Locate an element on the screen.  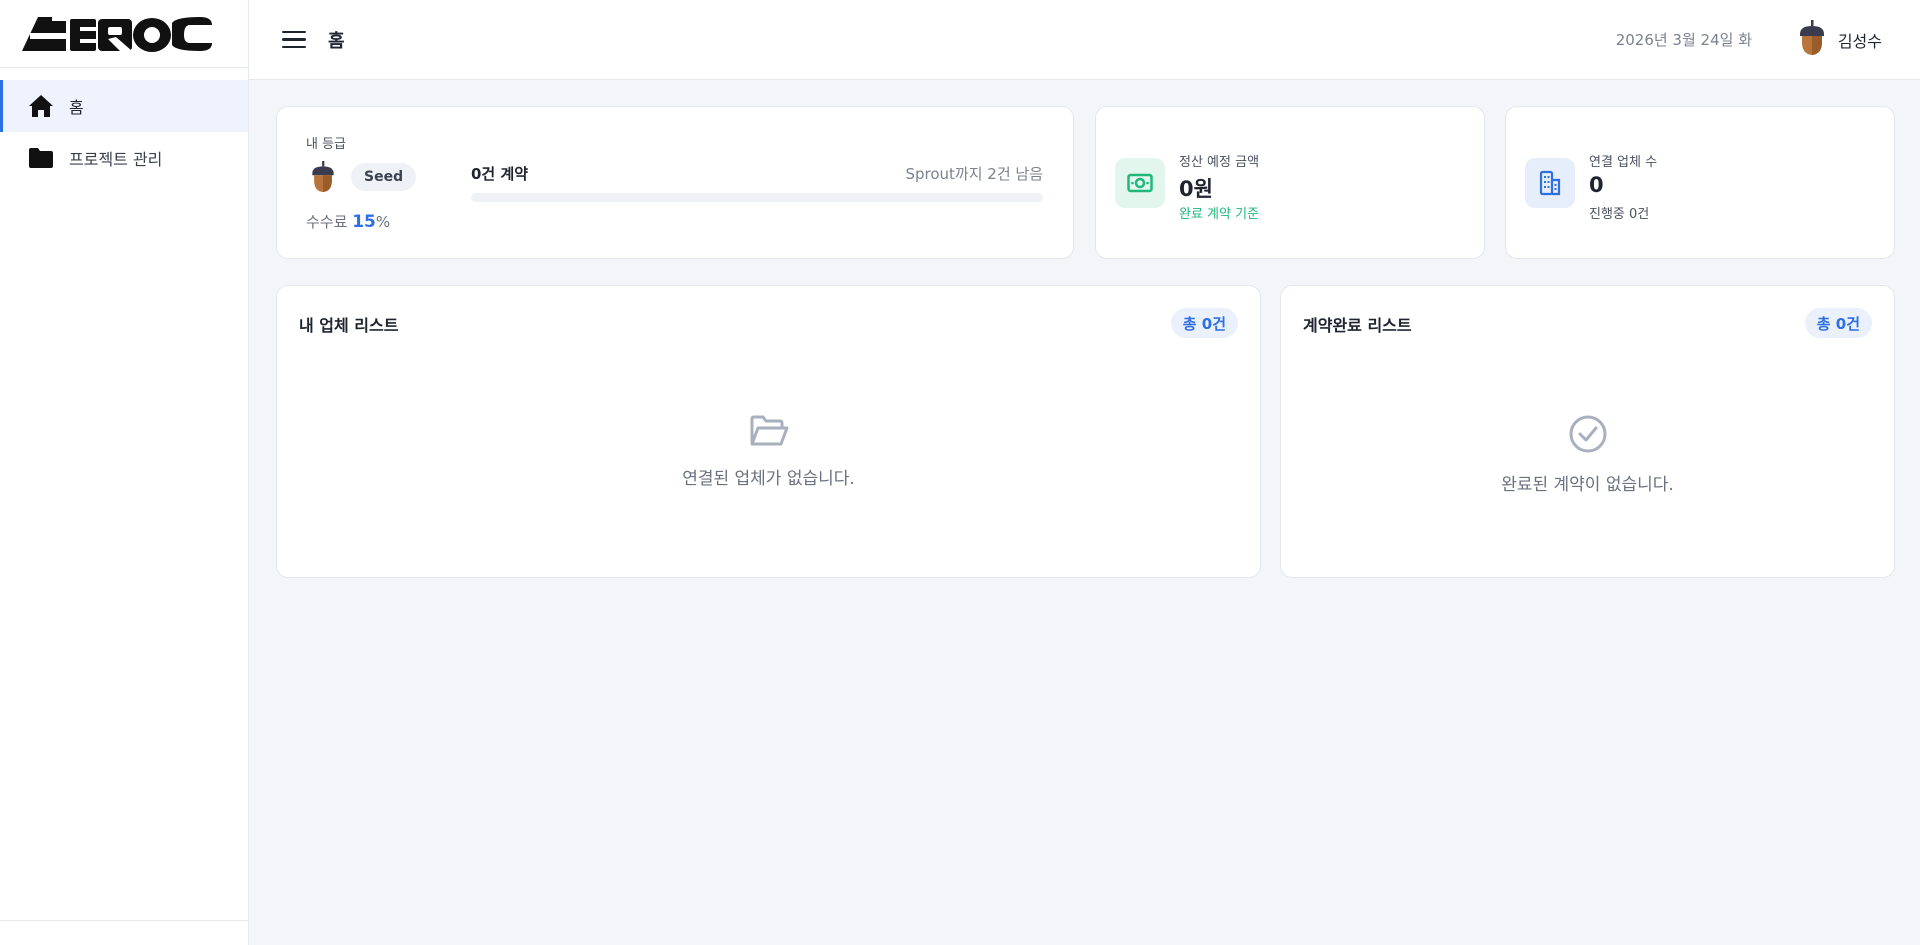
fee-unit: % is located at coordinates (383, 222).